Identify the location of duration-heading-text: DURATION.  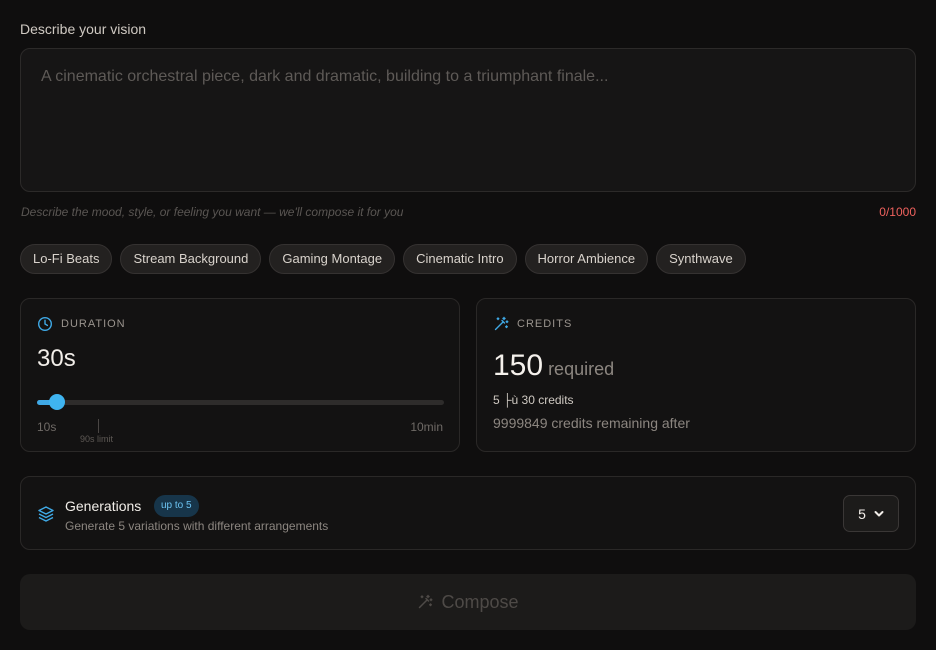
(93, 324).